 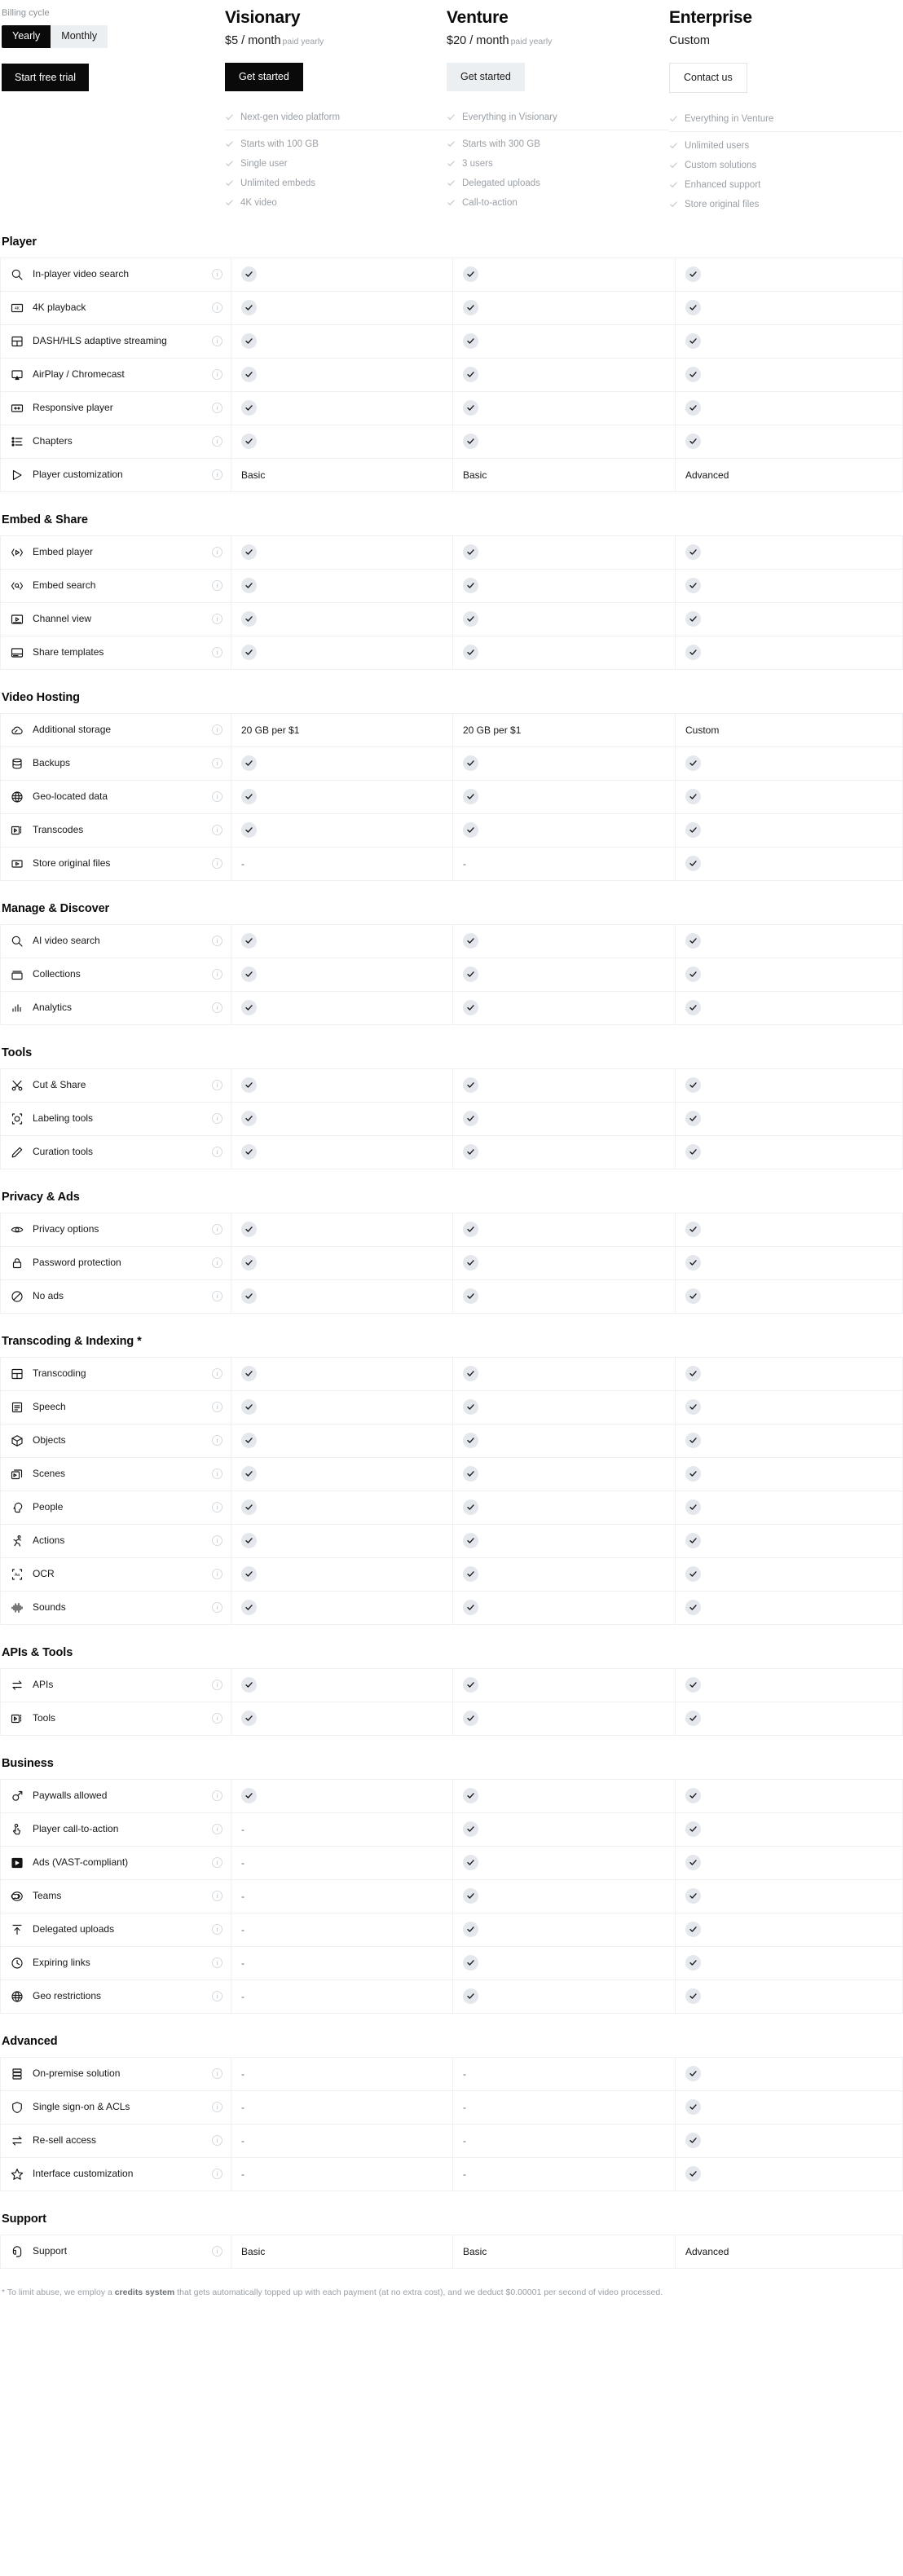 What do you see at coordinates (67, 1995) in the screenshot?
I see `feature-label: Geo restrictions` at bounding box center [67, 1995].